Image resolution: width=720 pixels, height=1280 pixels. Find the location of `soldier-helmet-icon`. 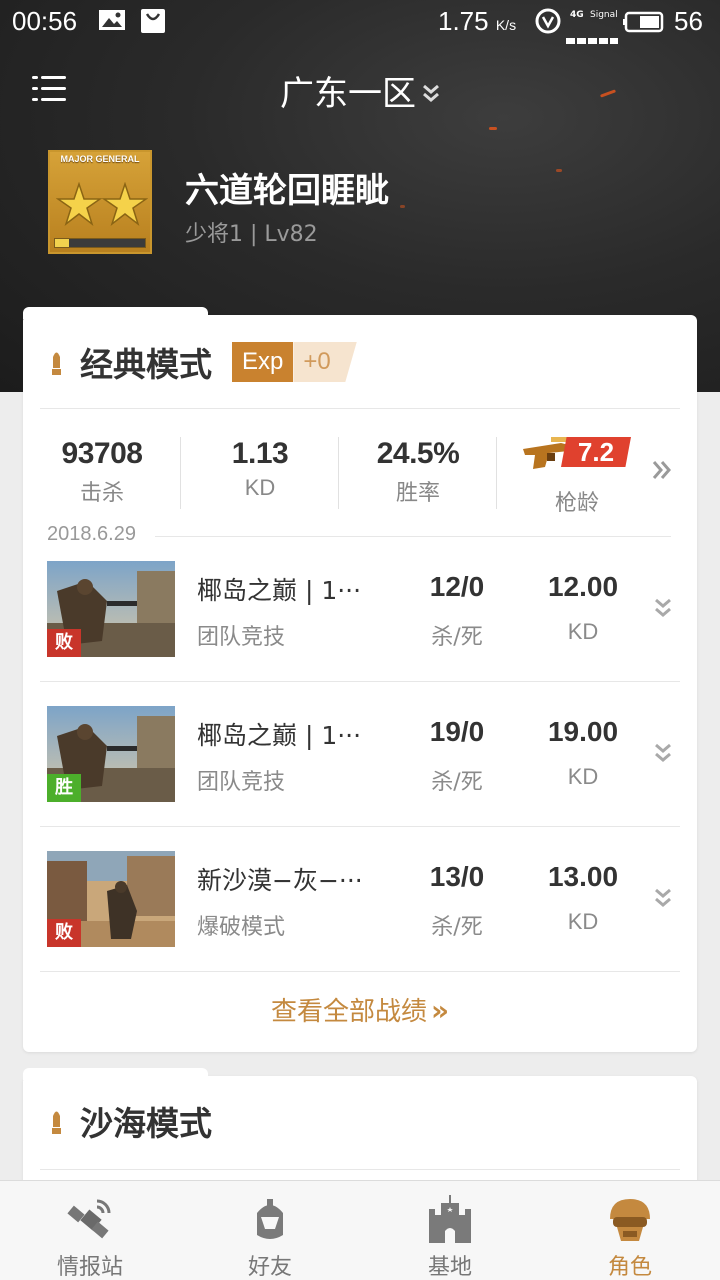

soldier-helmet-icon is located at coordinates (270, 1220).